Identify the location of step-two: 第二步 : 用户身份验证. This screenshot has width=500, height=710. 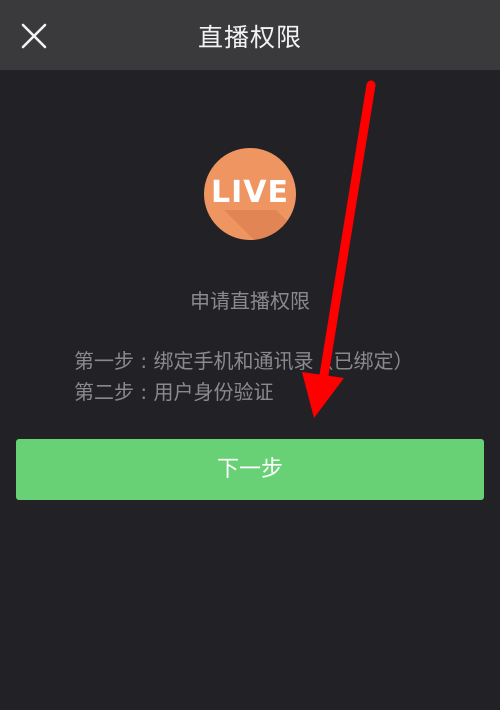
(174, 392).